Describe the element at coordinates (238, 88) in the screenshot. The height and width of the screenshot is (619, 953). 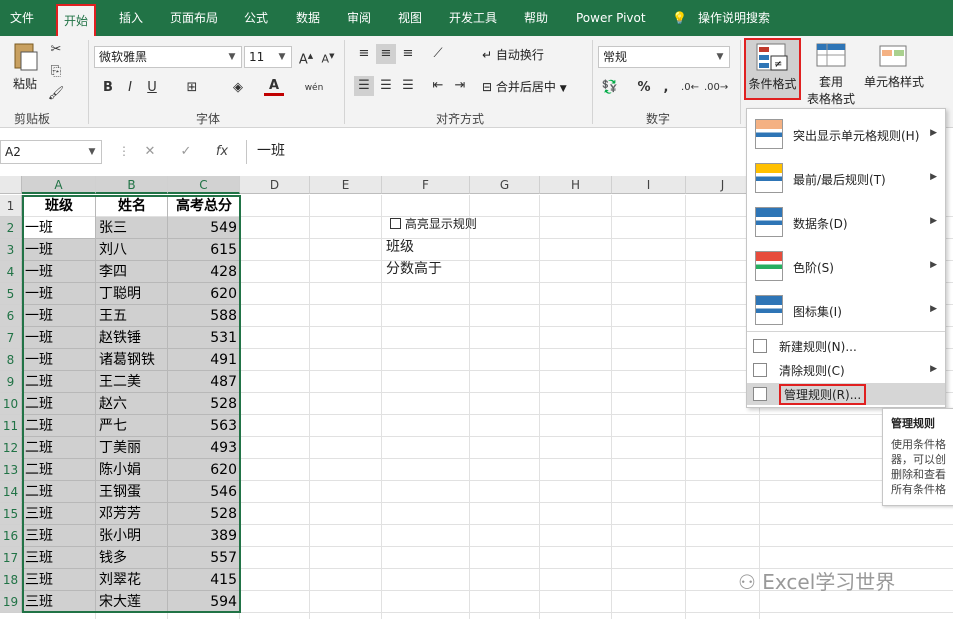
I see `fill-color-icon: ◈` at that location.